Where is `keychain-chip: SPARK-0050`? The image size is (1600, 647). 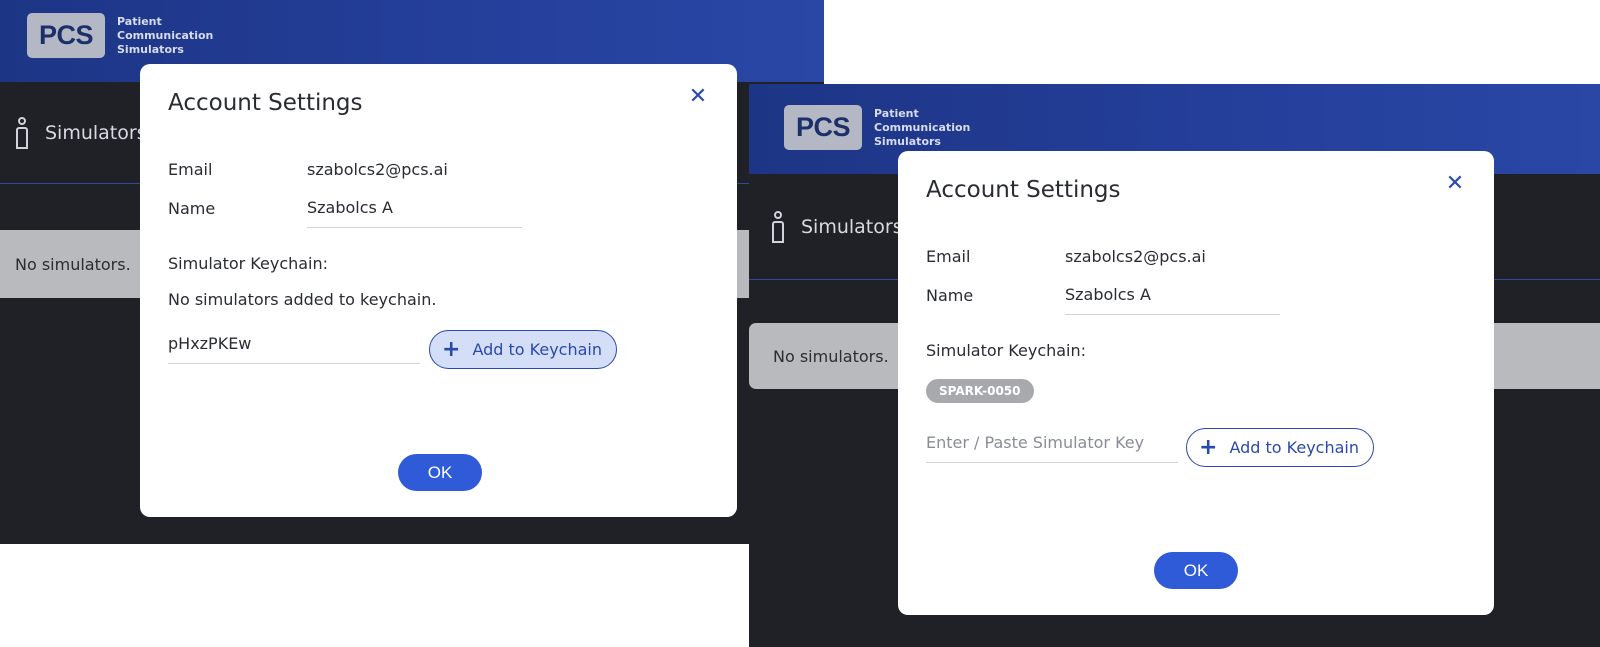 keychain-chip: SPARK-0050 is located at coordinates (980, 391).